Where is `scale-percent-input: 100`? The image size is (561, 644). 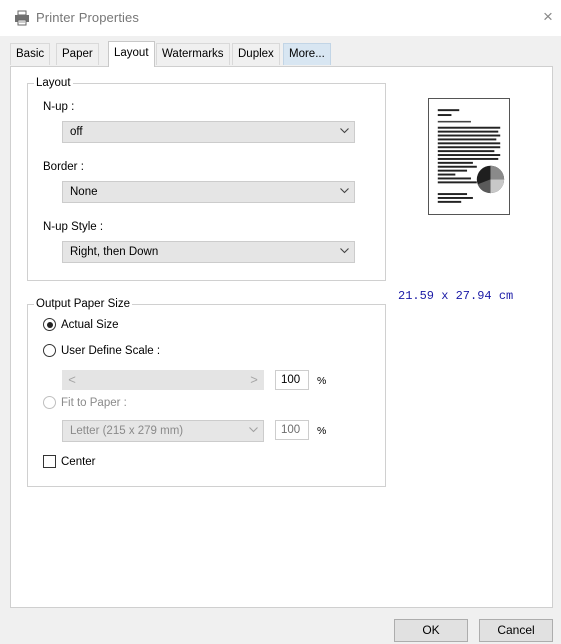 scale-percent-input: 100 is located at coordinates (292, 380).